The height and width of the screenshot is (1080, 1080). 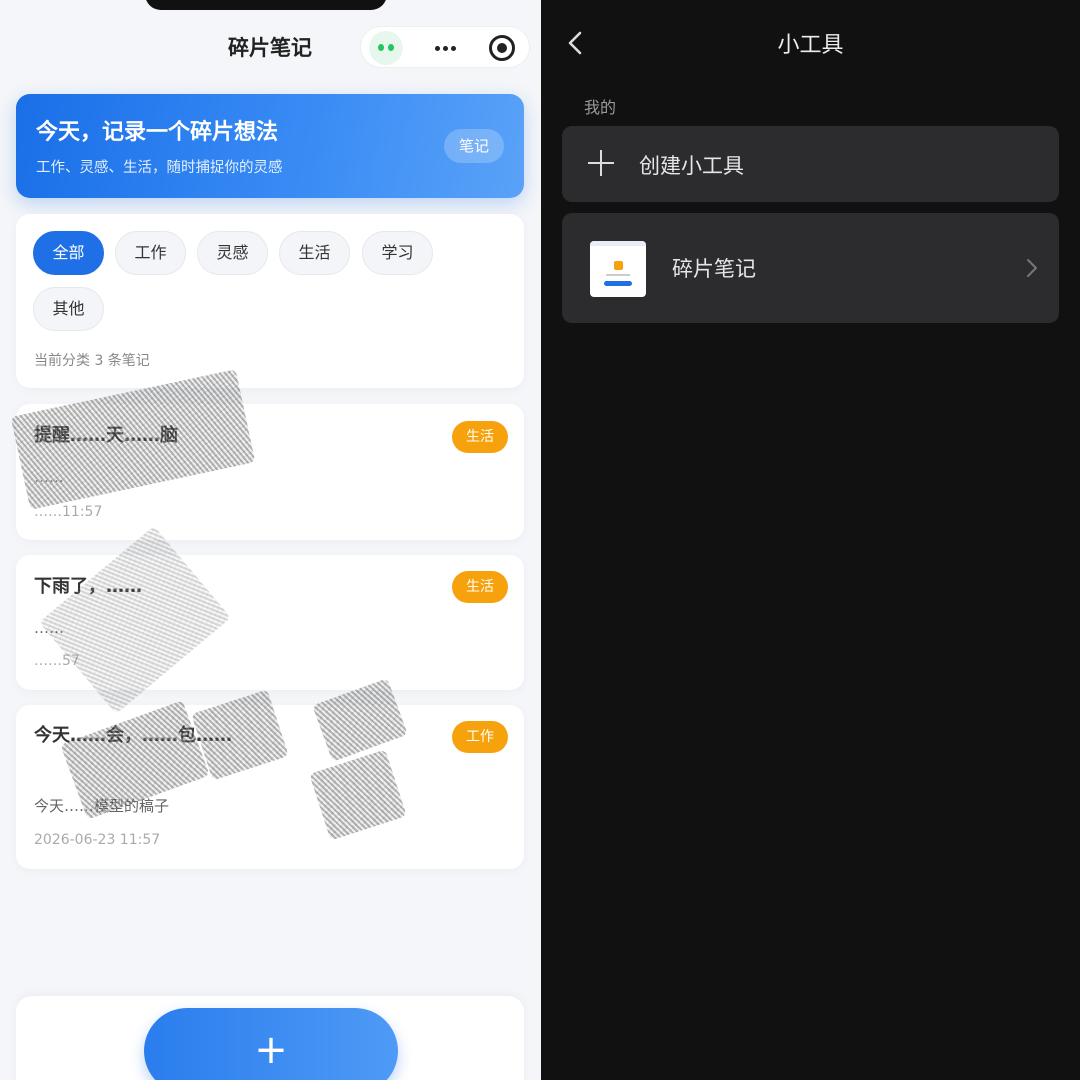 I want to click on hero-title: 今天，记录一个碎片想法, so click(x=157, y=132).